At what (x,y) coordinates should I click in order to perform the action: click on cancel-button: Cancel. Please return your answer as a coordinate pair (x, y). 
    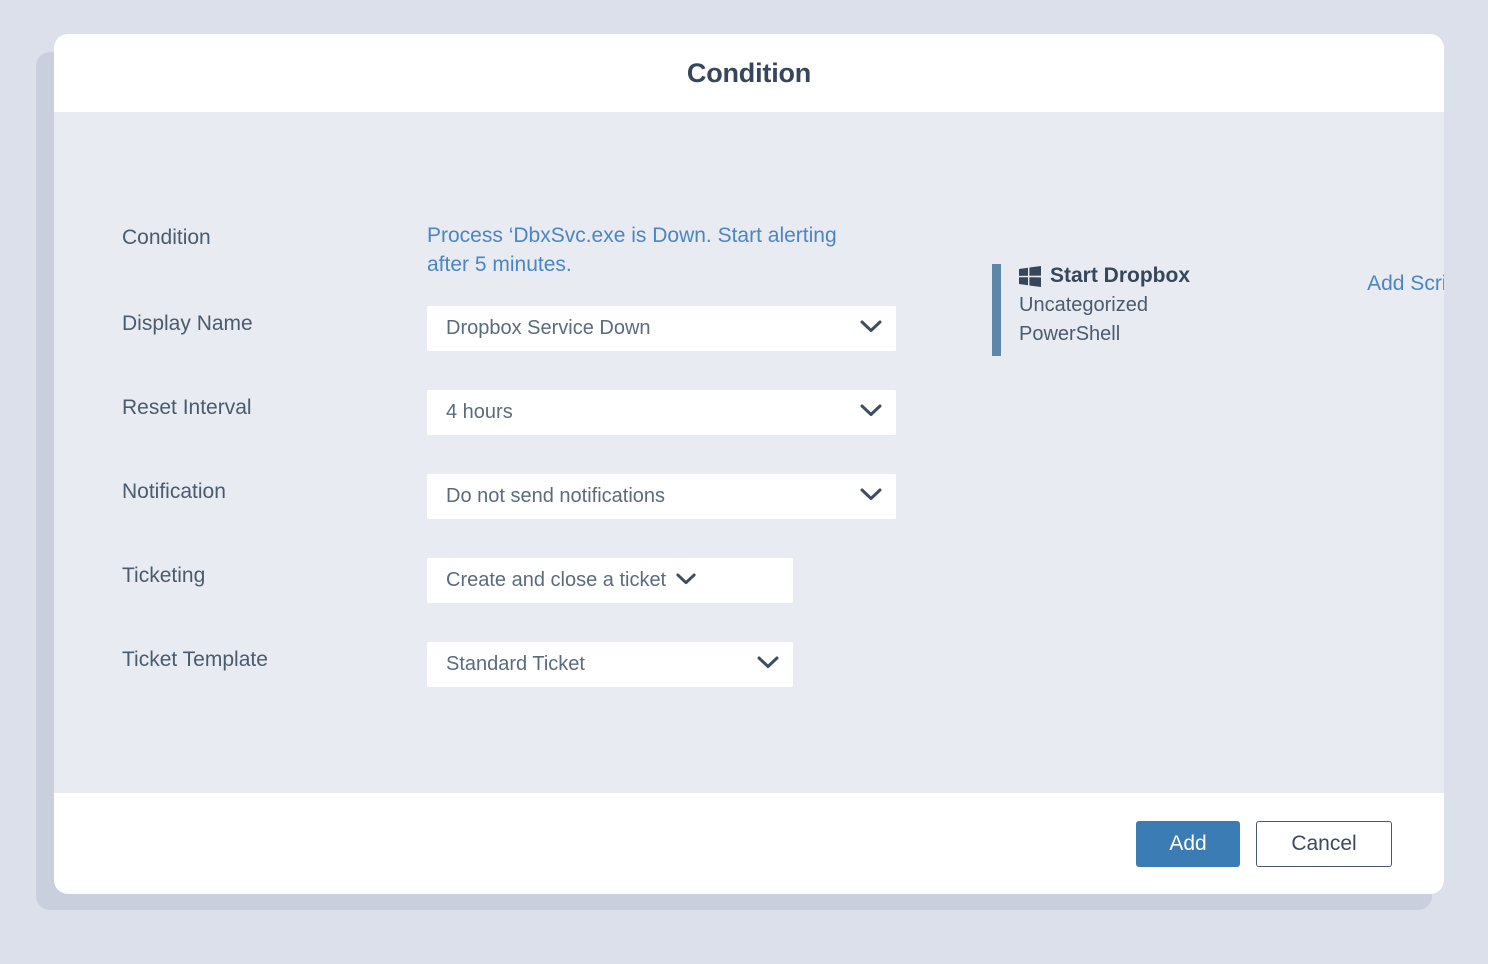
    Looking at the image, I should click on (1324, 843).